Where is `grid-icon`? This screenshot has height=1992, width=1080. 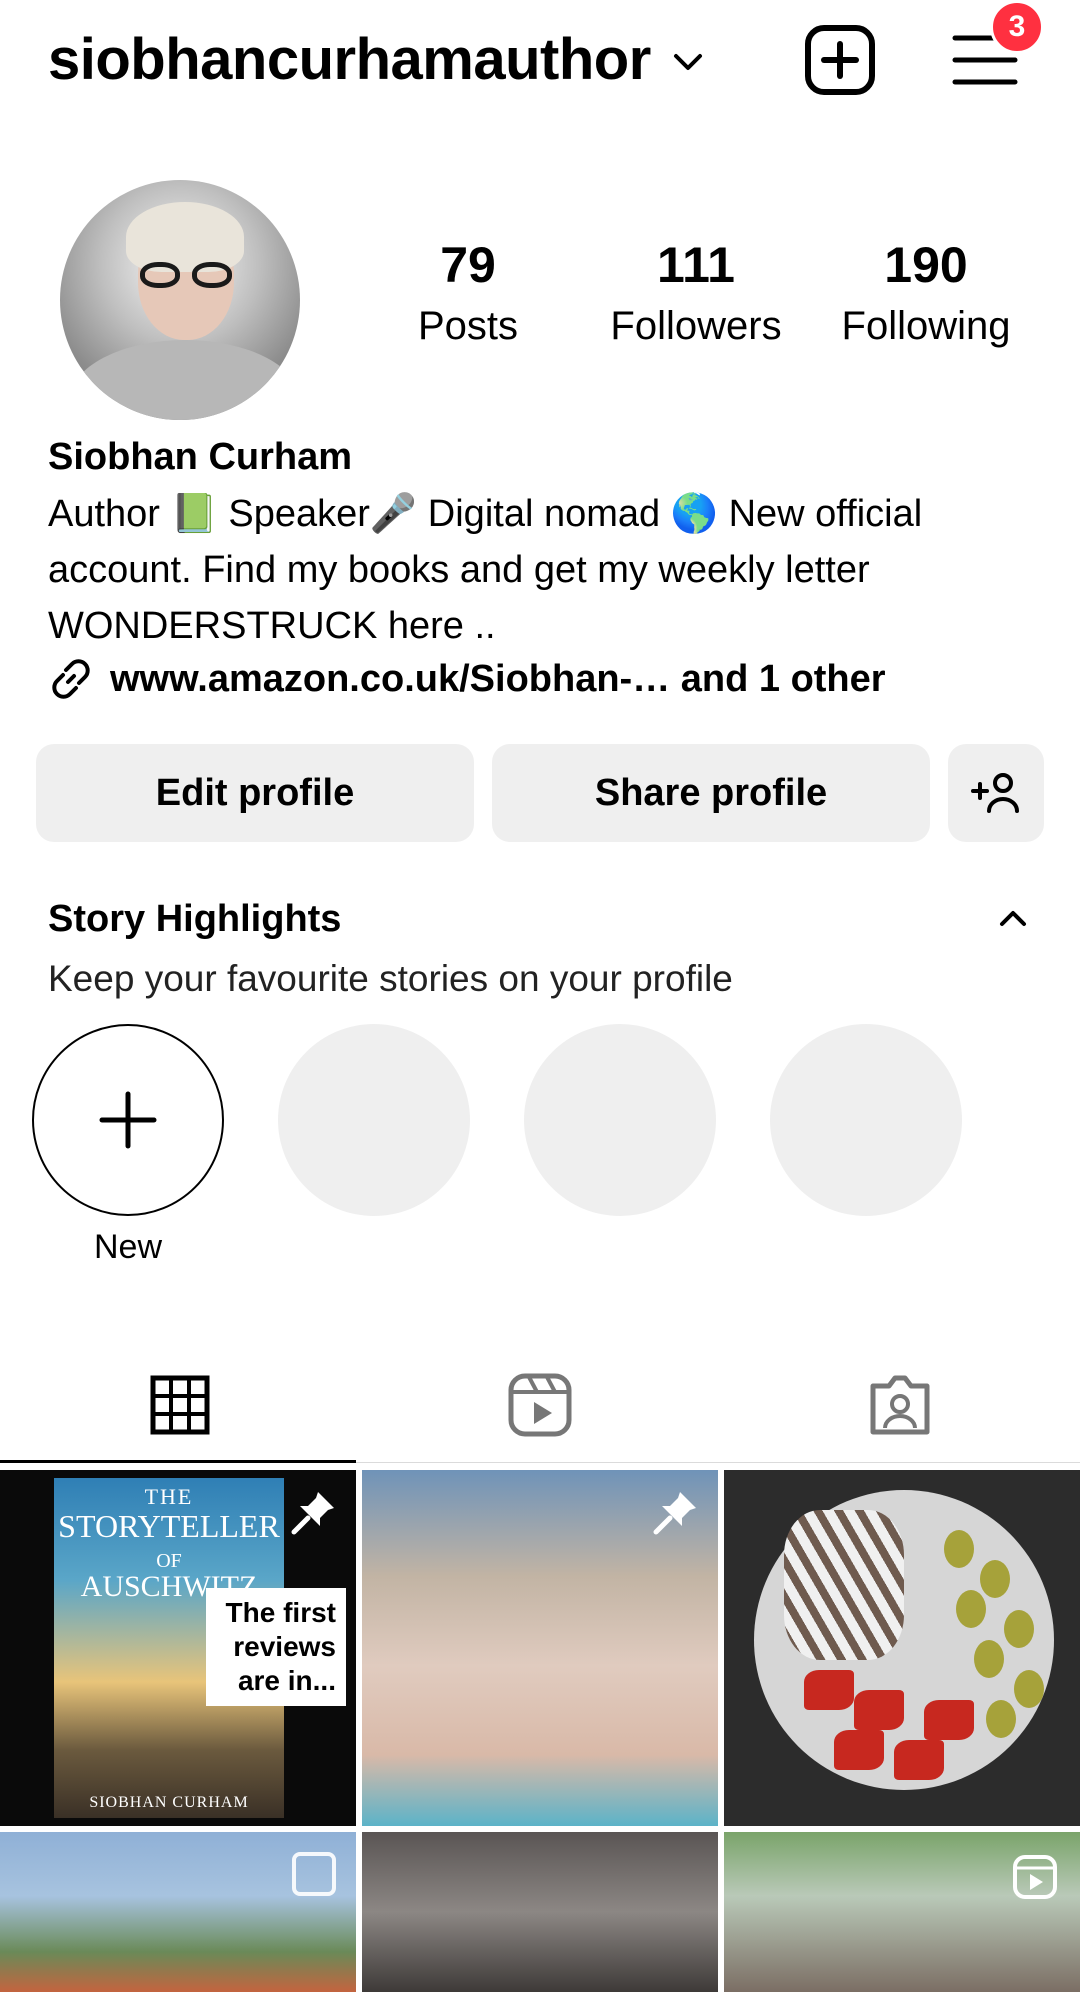 grid-icon is located at coordinates (180, 1405).